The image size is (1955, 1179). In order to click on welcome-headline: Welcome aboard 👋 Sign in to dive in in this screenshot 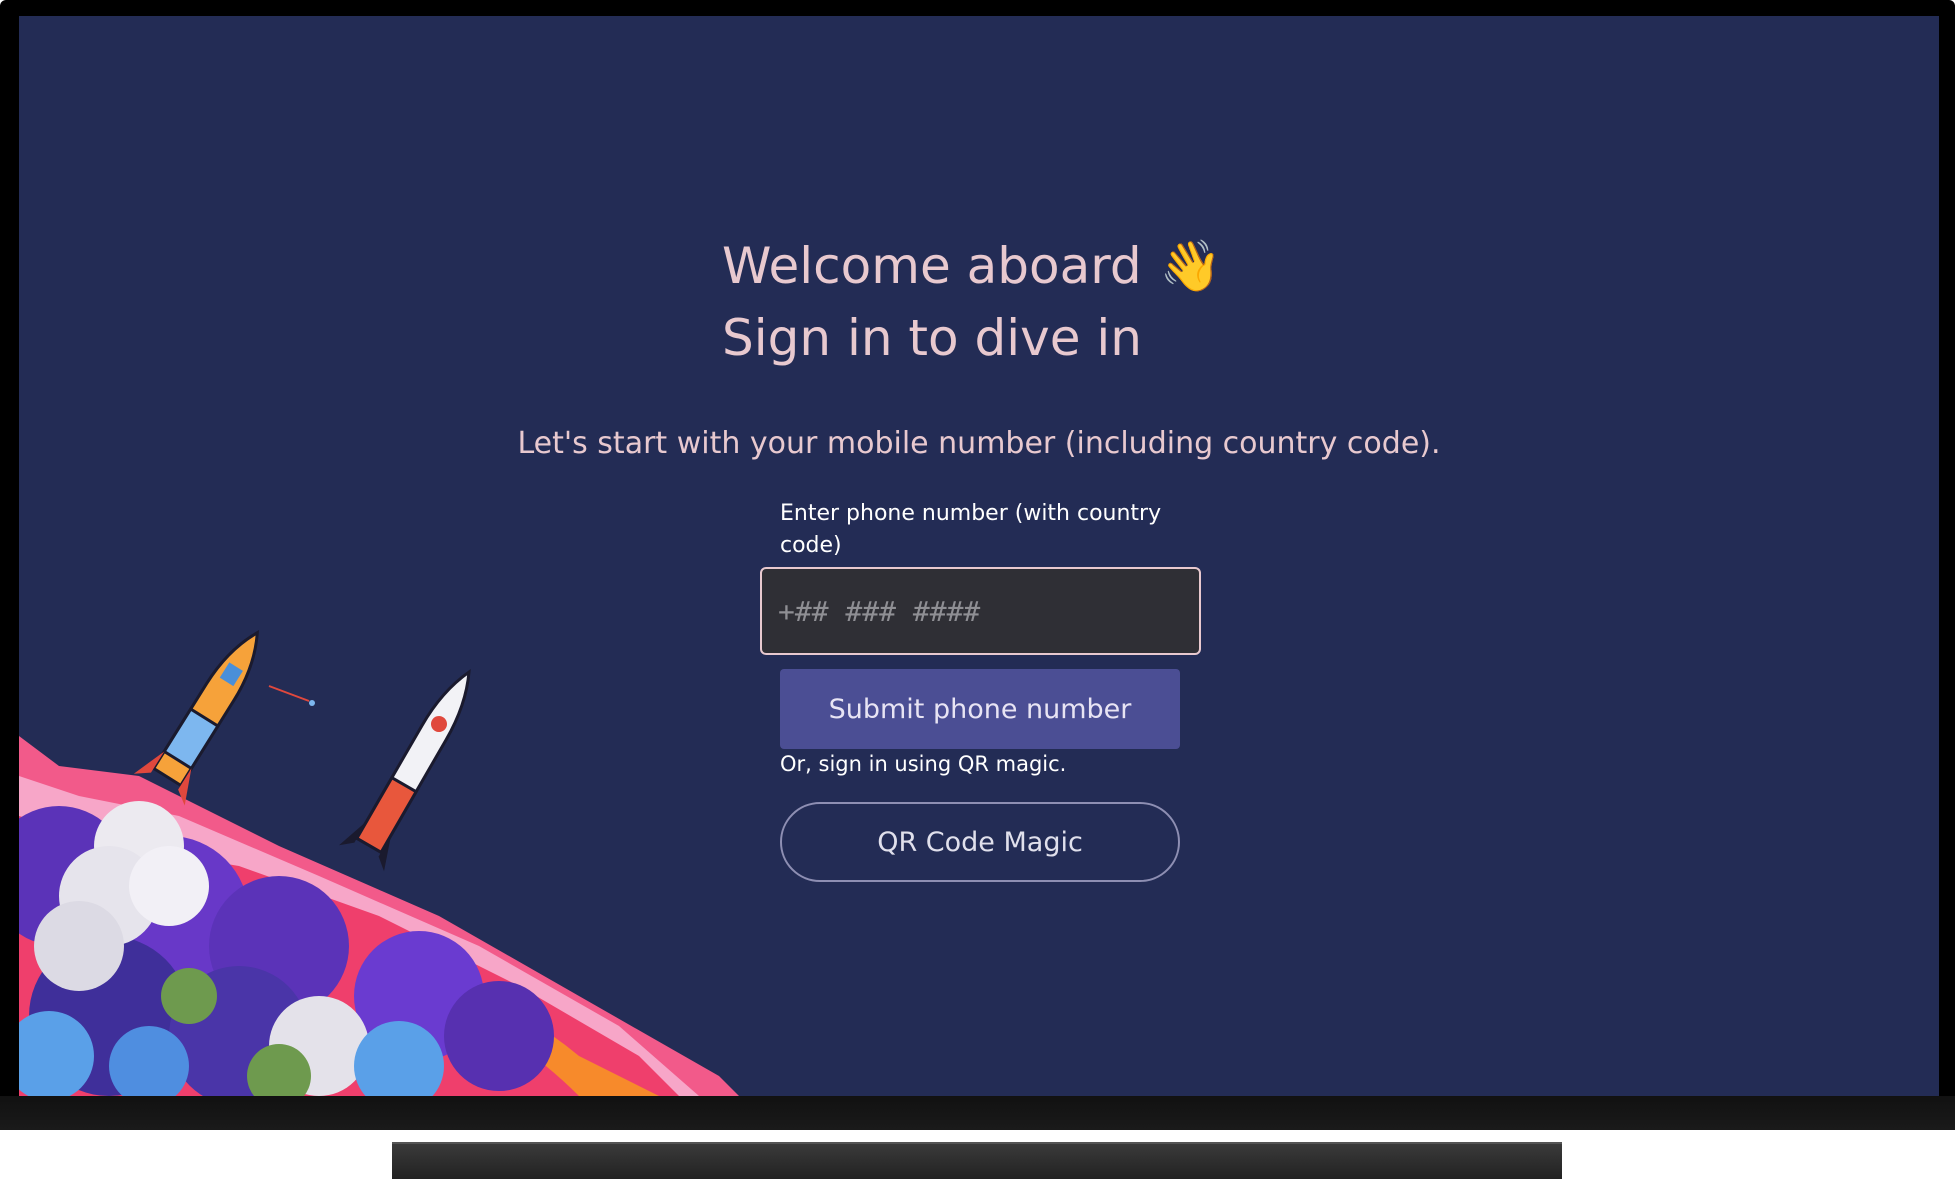, I will do `click(972, 302)`.